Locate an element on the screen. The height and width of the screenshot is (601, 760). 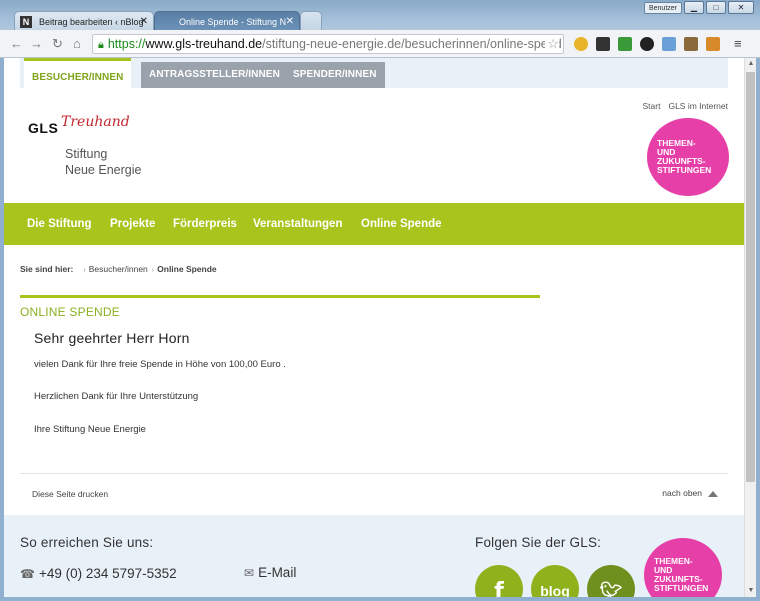
home-icon: ⌂ is located at coordinates (77, 44).